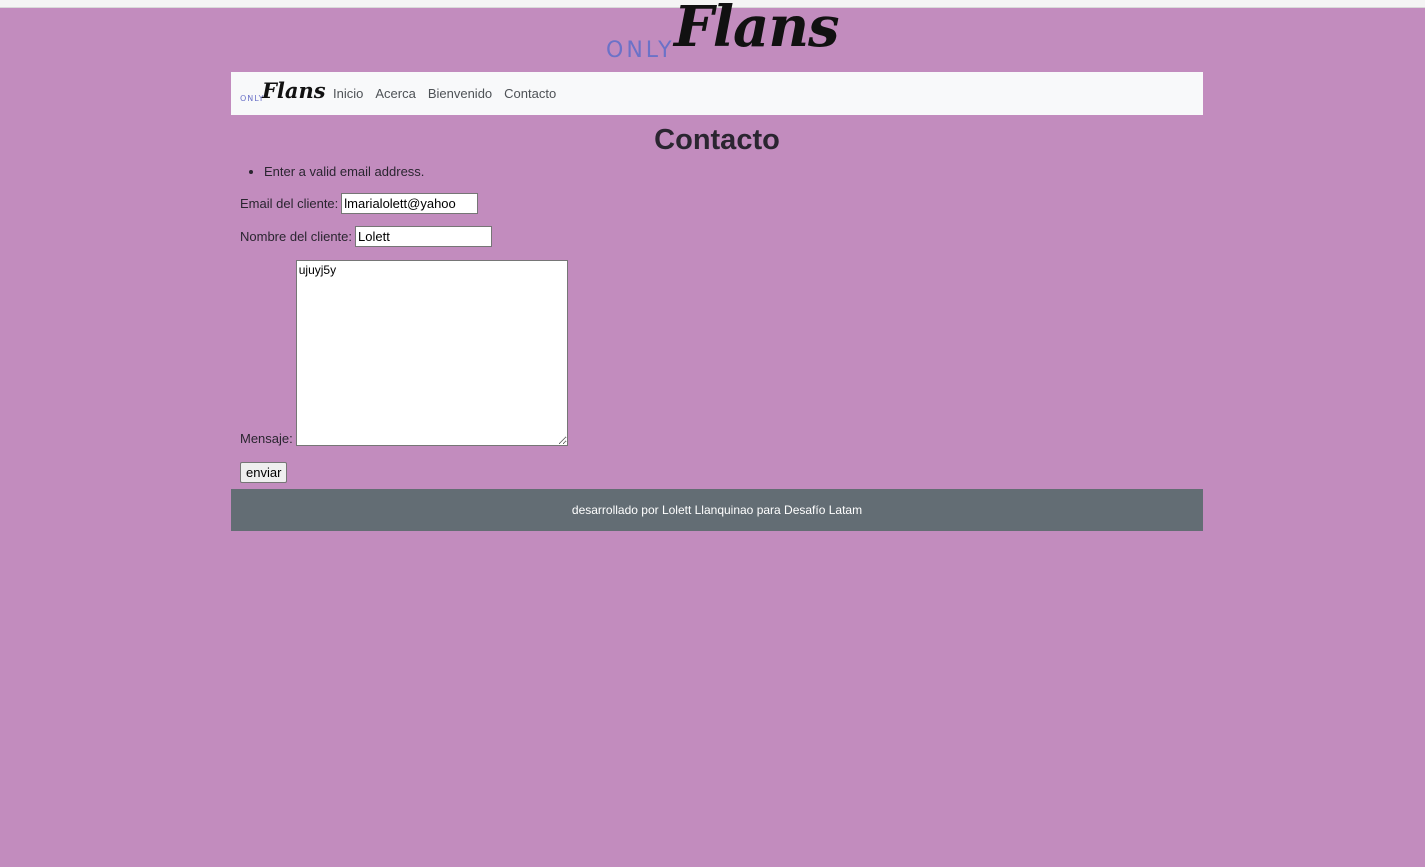 The height and width of the screenshot is (867, 1425). I want to click on nav-links: Inicio Acerca Bienvenido Contacto, so click(444, 93).